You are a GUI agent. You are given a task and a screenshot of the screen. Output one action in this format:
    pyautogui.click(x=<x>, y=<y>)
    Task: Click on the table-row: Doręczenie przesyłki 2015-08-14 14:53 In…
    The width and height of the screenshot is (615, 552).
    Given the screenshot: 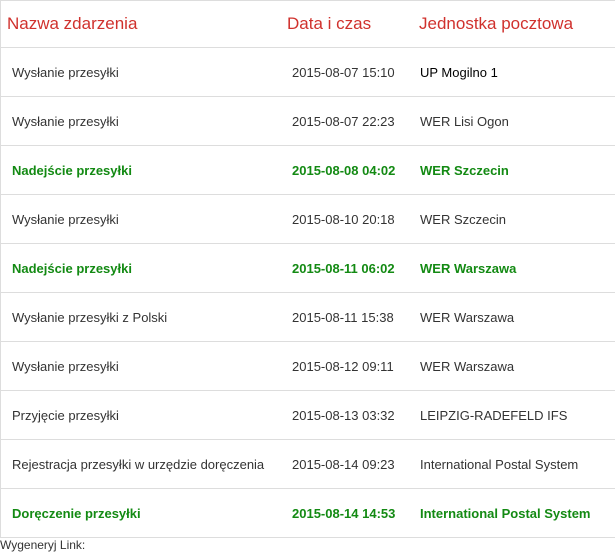 What is the action you would take?
    pyautogui.click(x=308, y=513)
    